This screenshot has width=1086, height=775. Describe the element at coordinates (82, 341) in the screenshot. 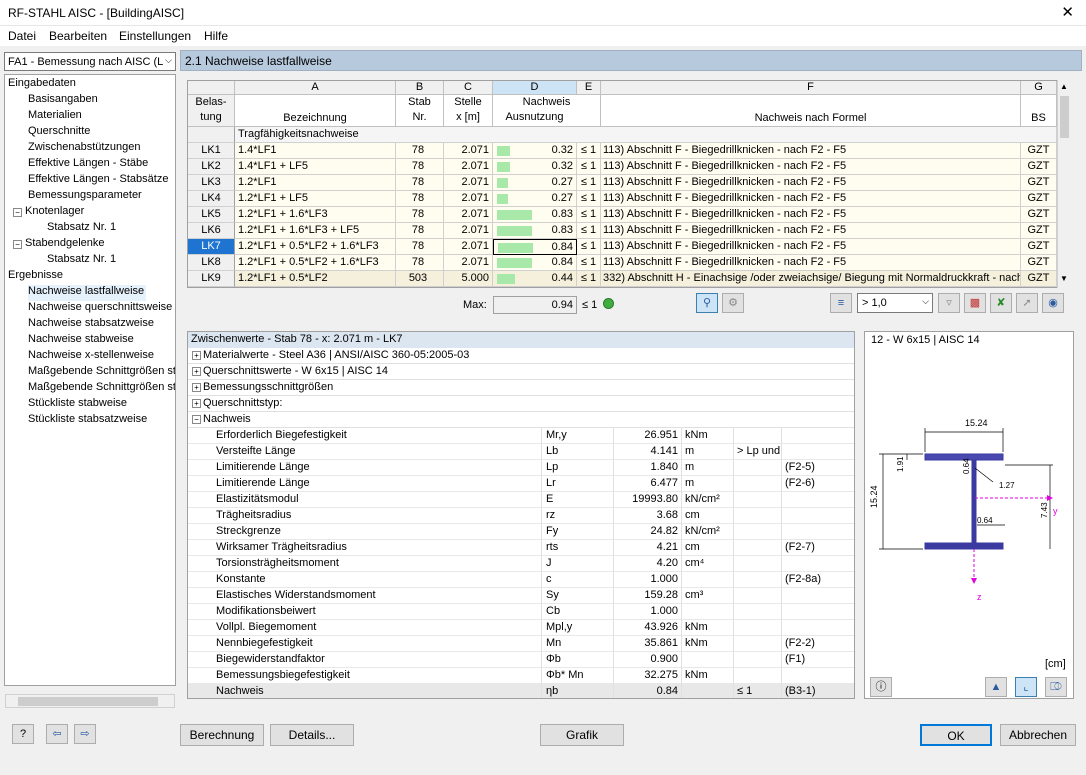

I see `tree-item-out: Nachweise stabweise` at that location.